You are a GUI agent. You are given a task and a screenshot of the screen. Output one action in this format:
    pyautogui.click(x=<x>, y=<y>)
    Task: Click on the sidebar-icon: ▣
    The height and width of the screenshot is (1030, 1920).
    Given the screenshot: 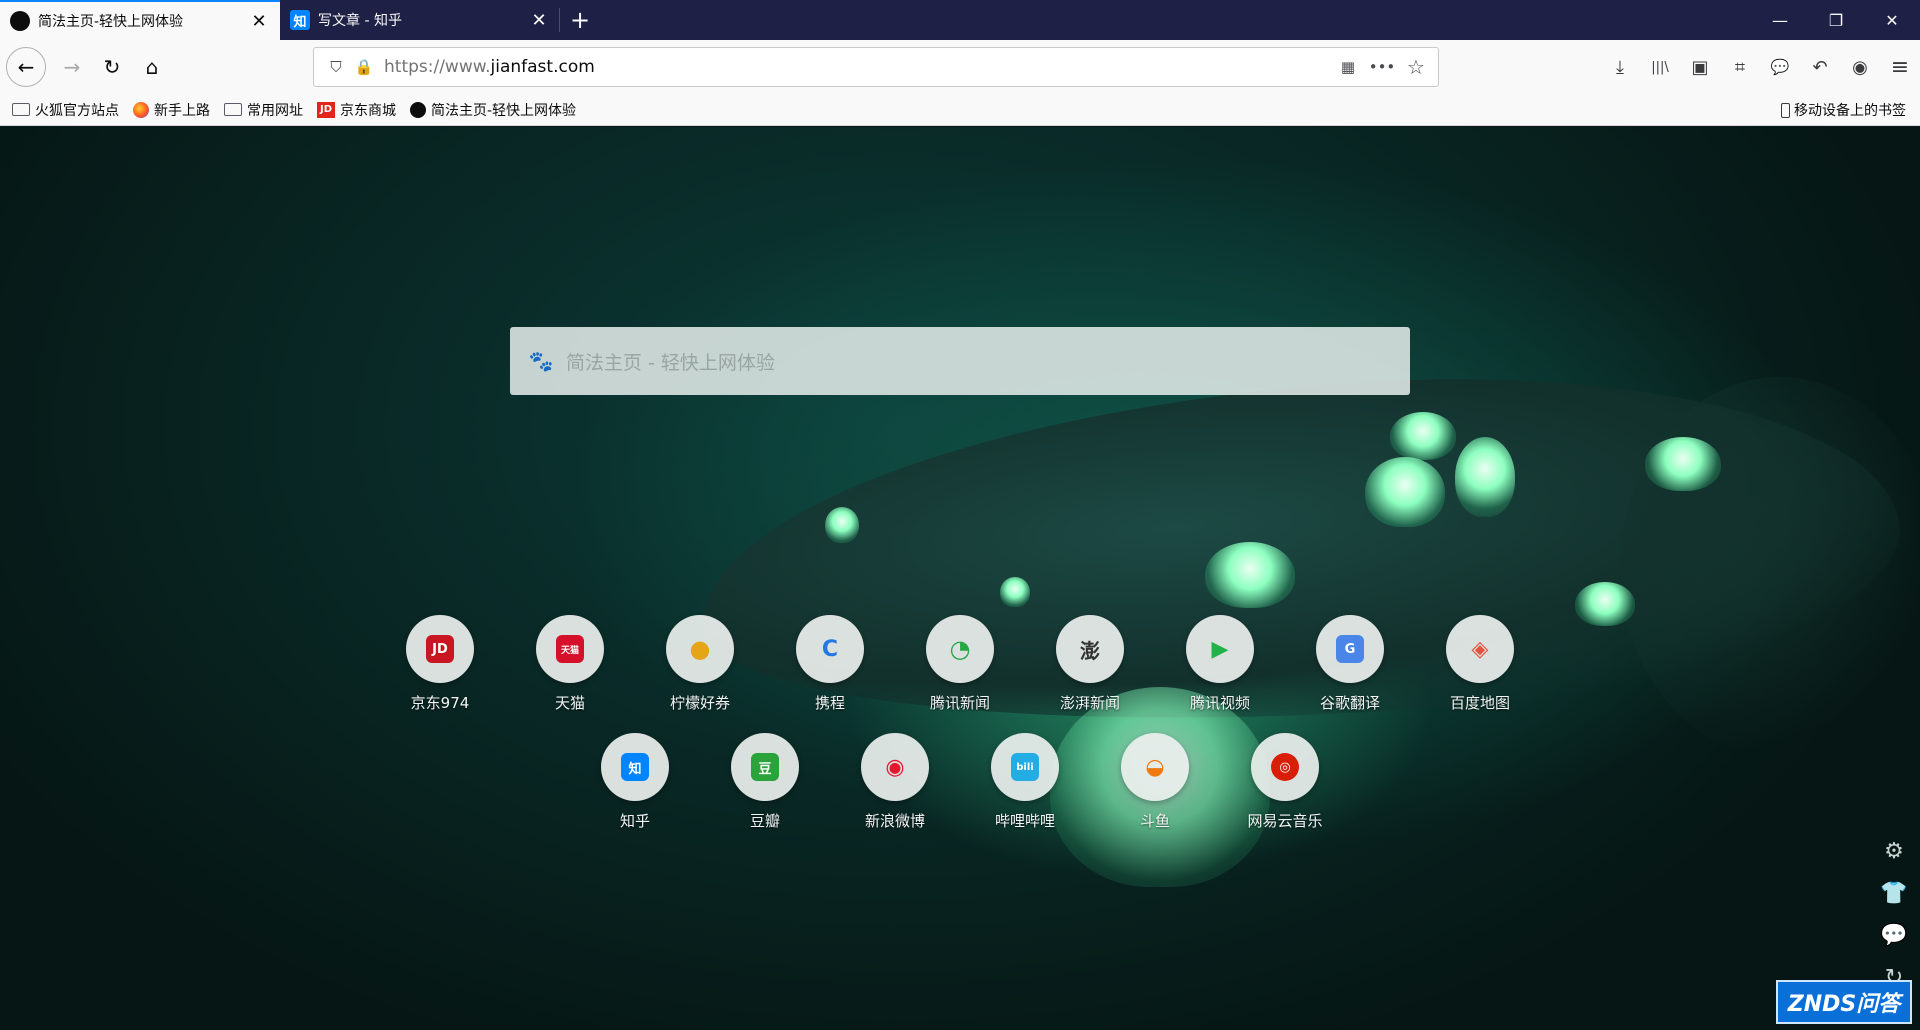 What is the action you would take?
    pyautogui.click(x=1700, y=67)
    